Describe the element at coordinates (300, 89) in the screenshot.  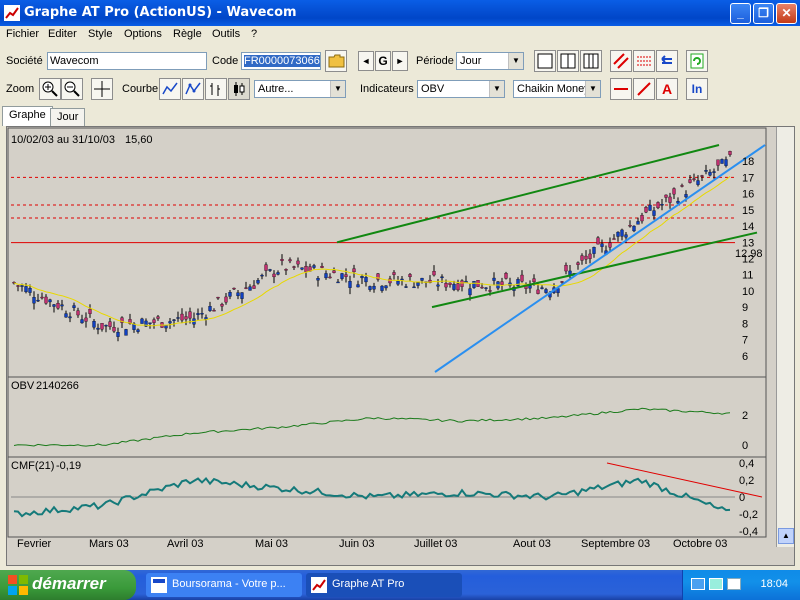
I see `courbe-select: Autre... ▼` at that location.